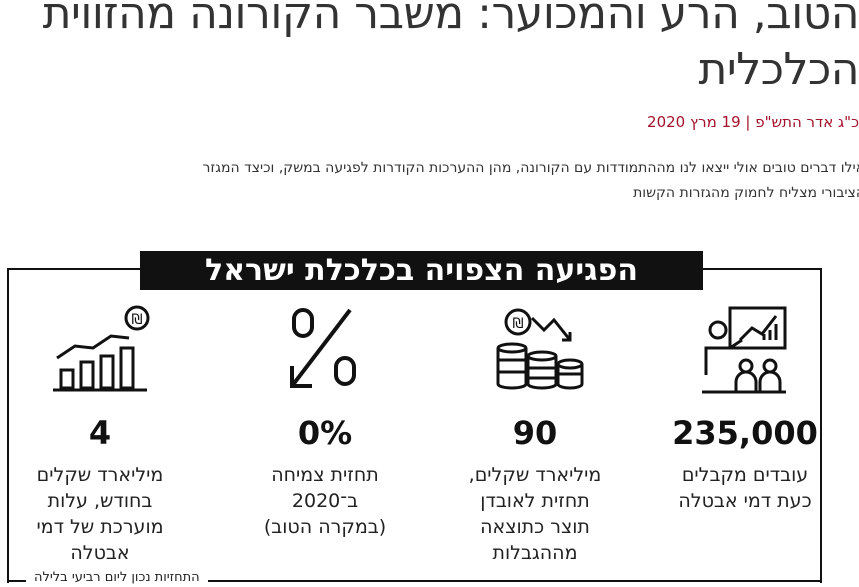  Describe the element at coordinates (778, 69) in the screenshot. I see `title-line-2: הכלכלית` at that location.